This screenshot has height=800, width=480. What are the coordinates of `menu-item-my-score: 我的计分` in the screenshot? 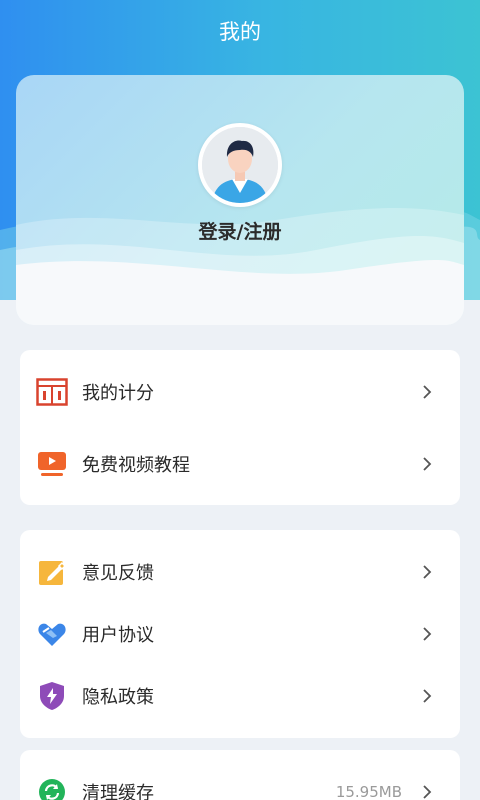 It's located at (240, 392).